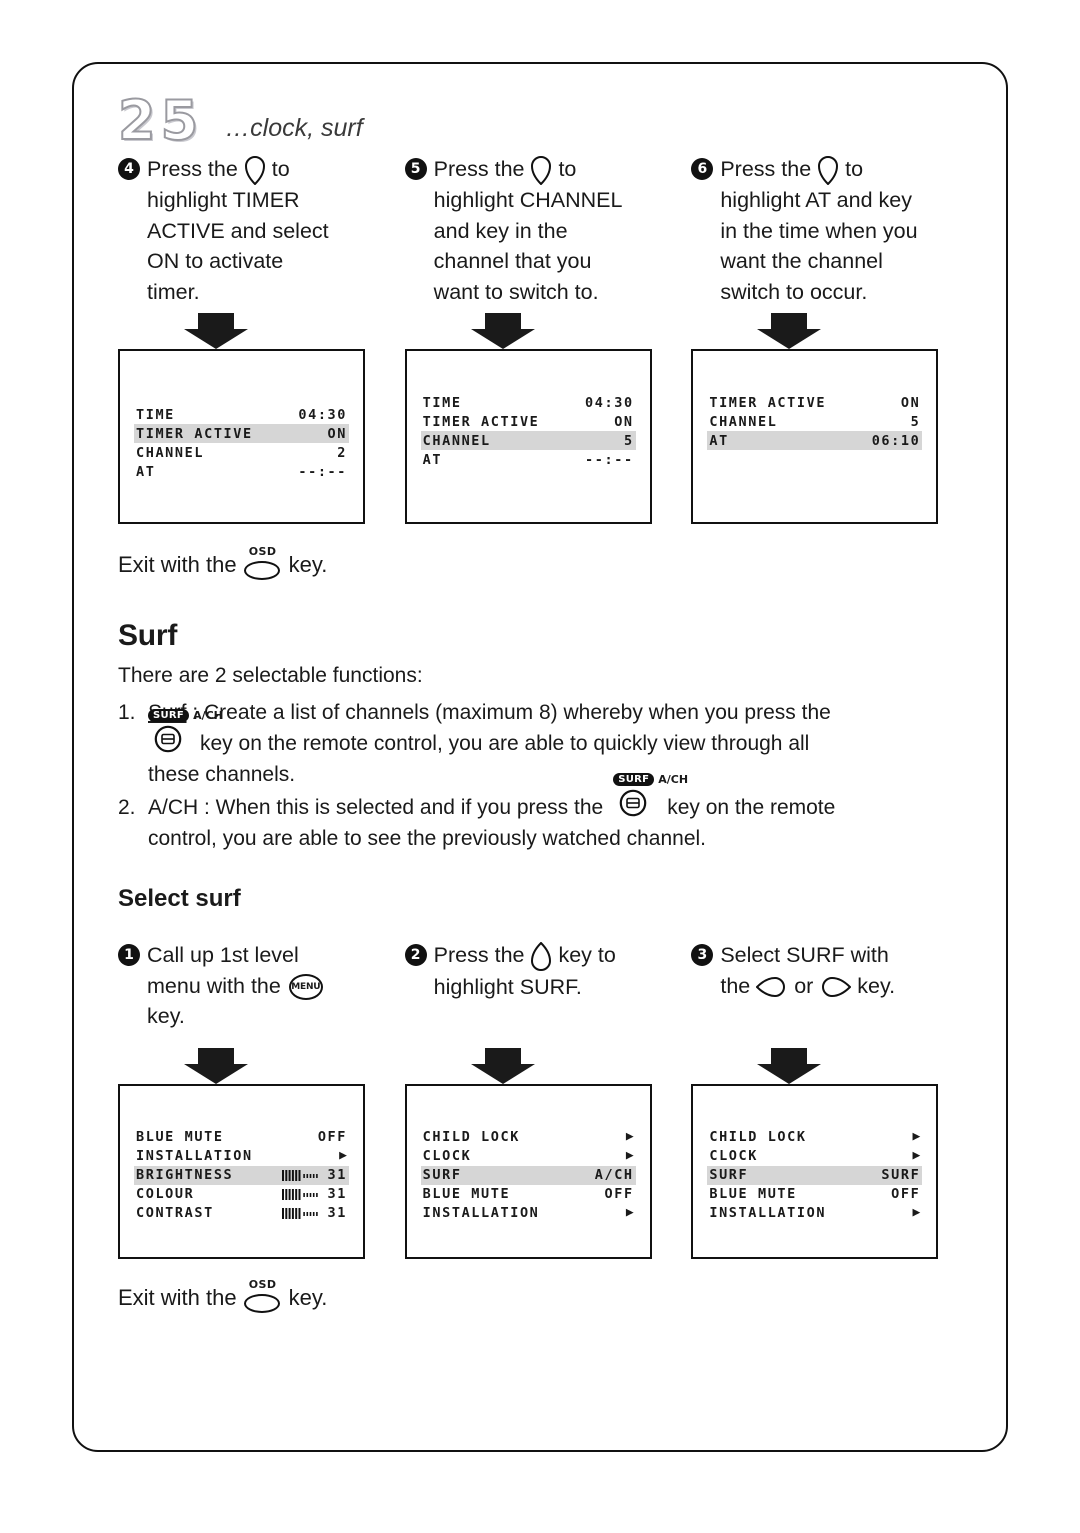 This screenshot has height=1533, width=1080. Describe the element at coordinates (702, 169) in the screenshot. I see `step-number-badge: 6` at that location.